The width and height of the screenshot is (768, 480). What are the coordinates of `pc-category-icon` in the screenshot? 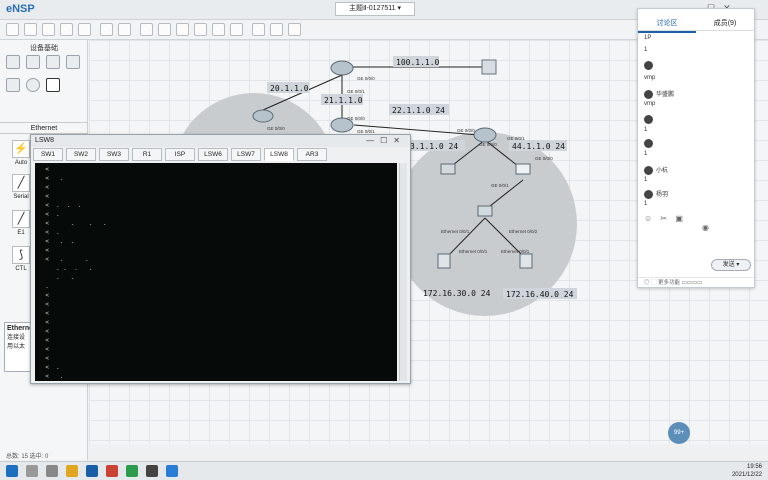 It's located at (13, 85).